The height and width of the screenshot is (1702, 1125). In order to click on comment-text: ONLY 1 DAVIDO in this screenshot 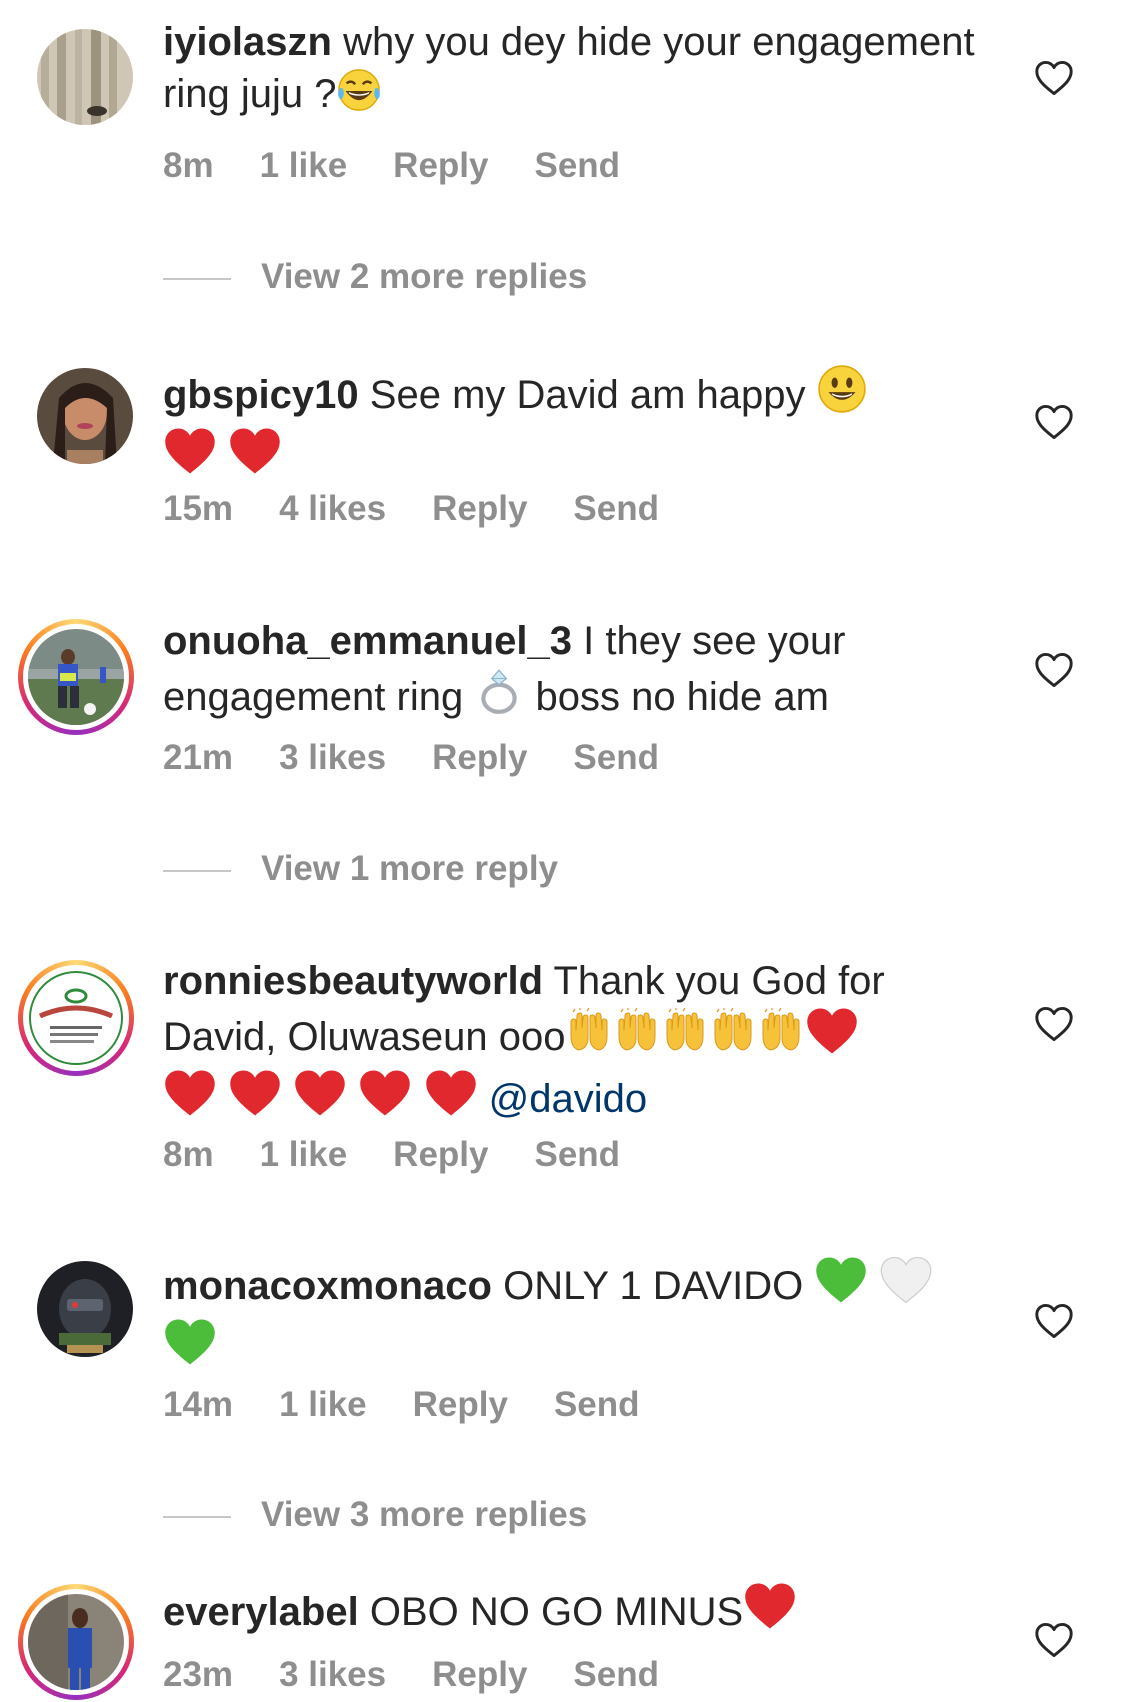, I will do `click(653, 1286)`.